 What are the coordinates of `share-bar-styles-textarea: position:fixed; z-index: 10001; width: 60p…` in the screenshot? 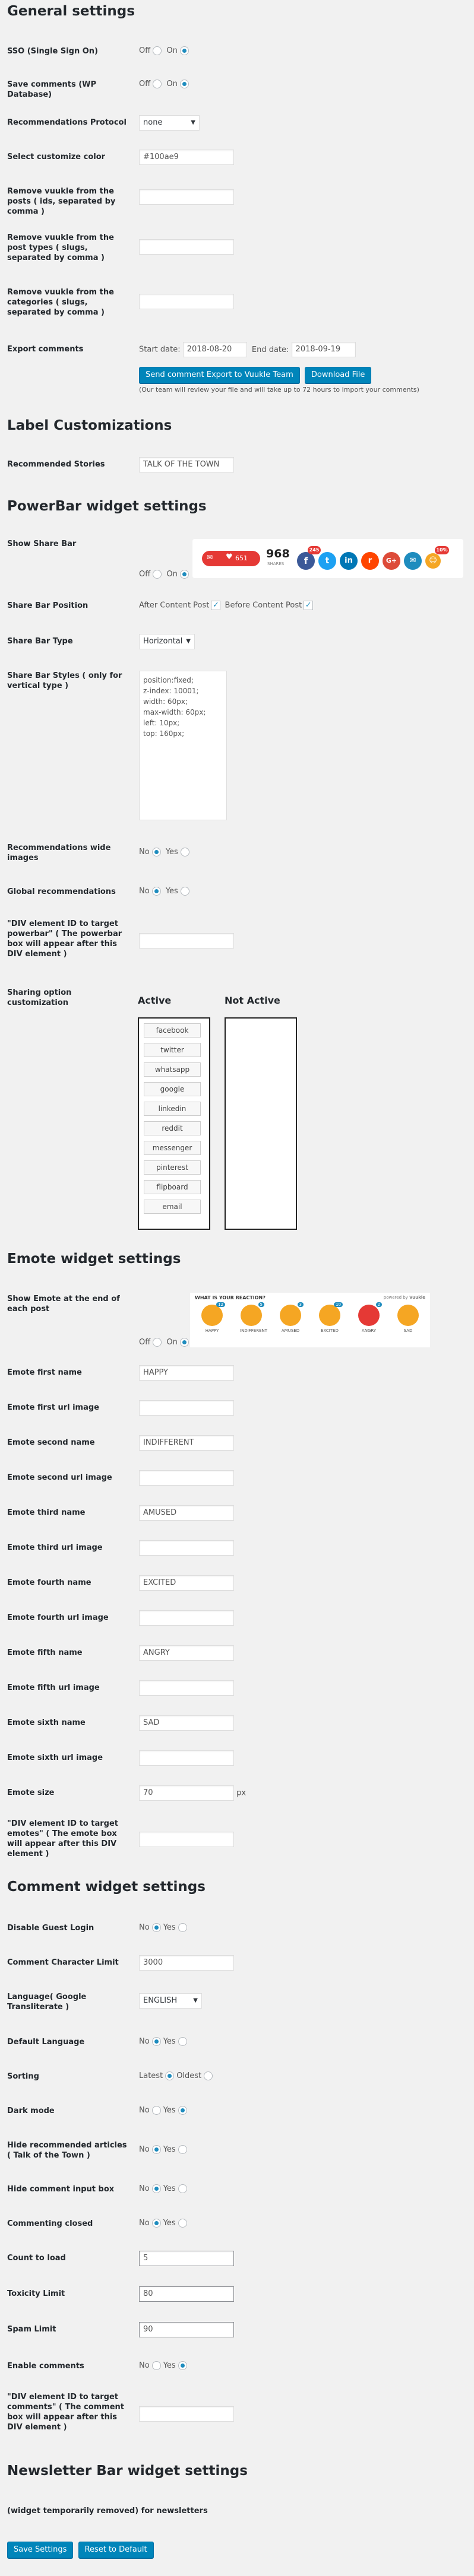 It's located at (183, 745).